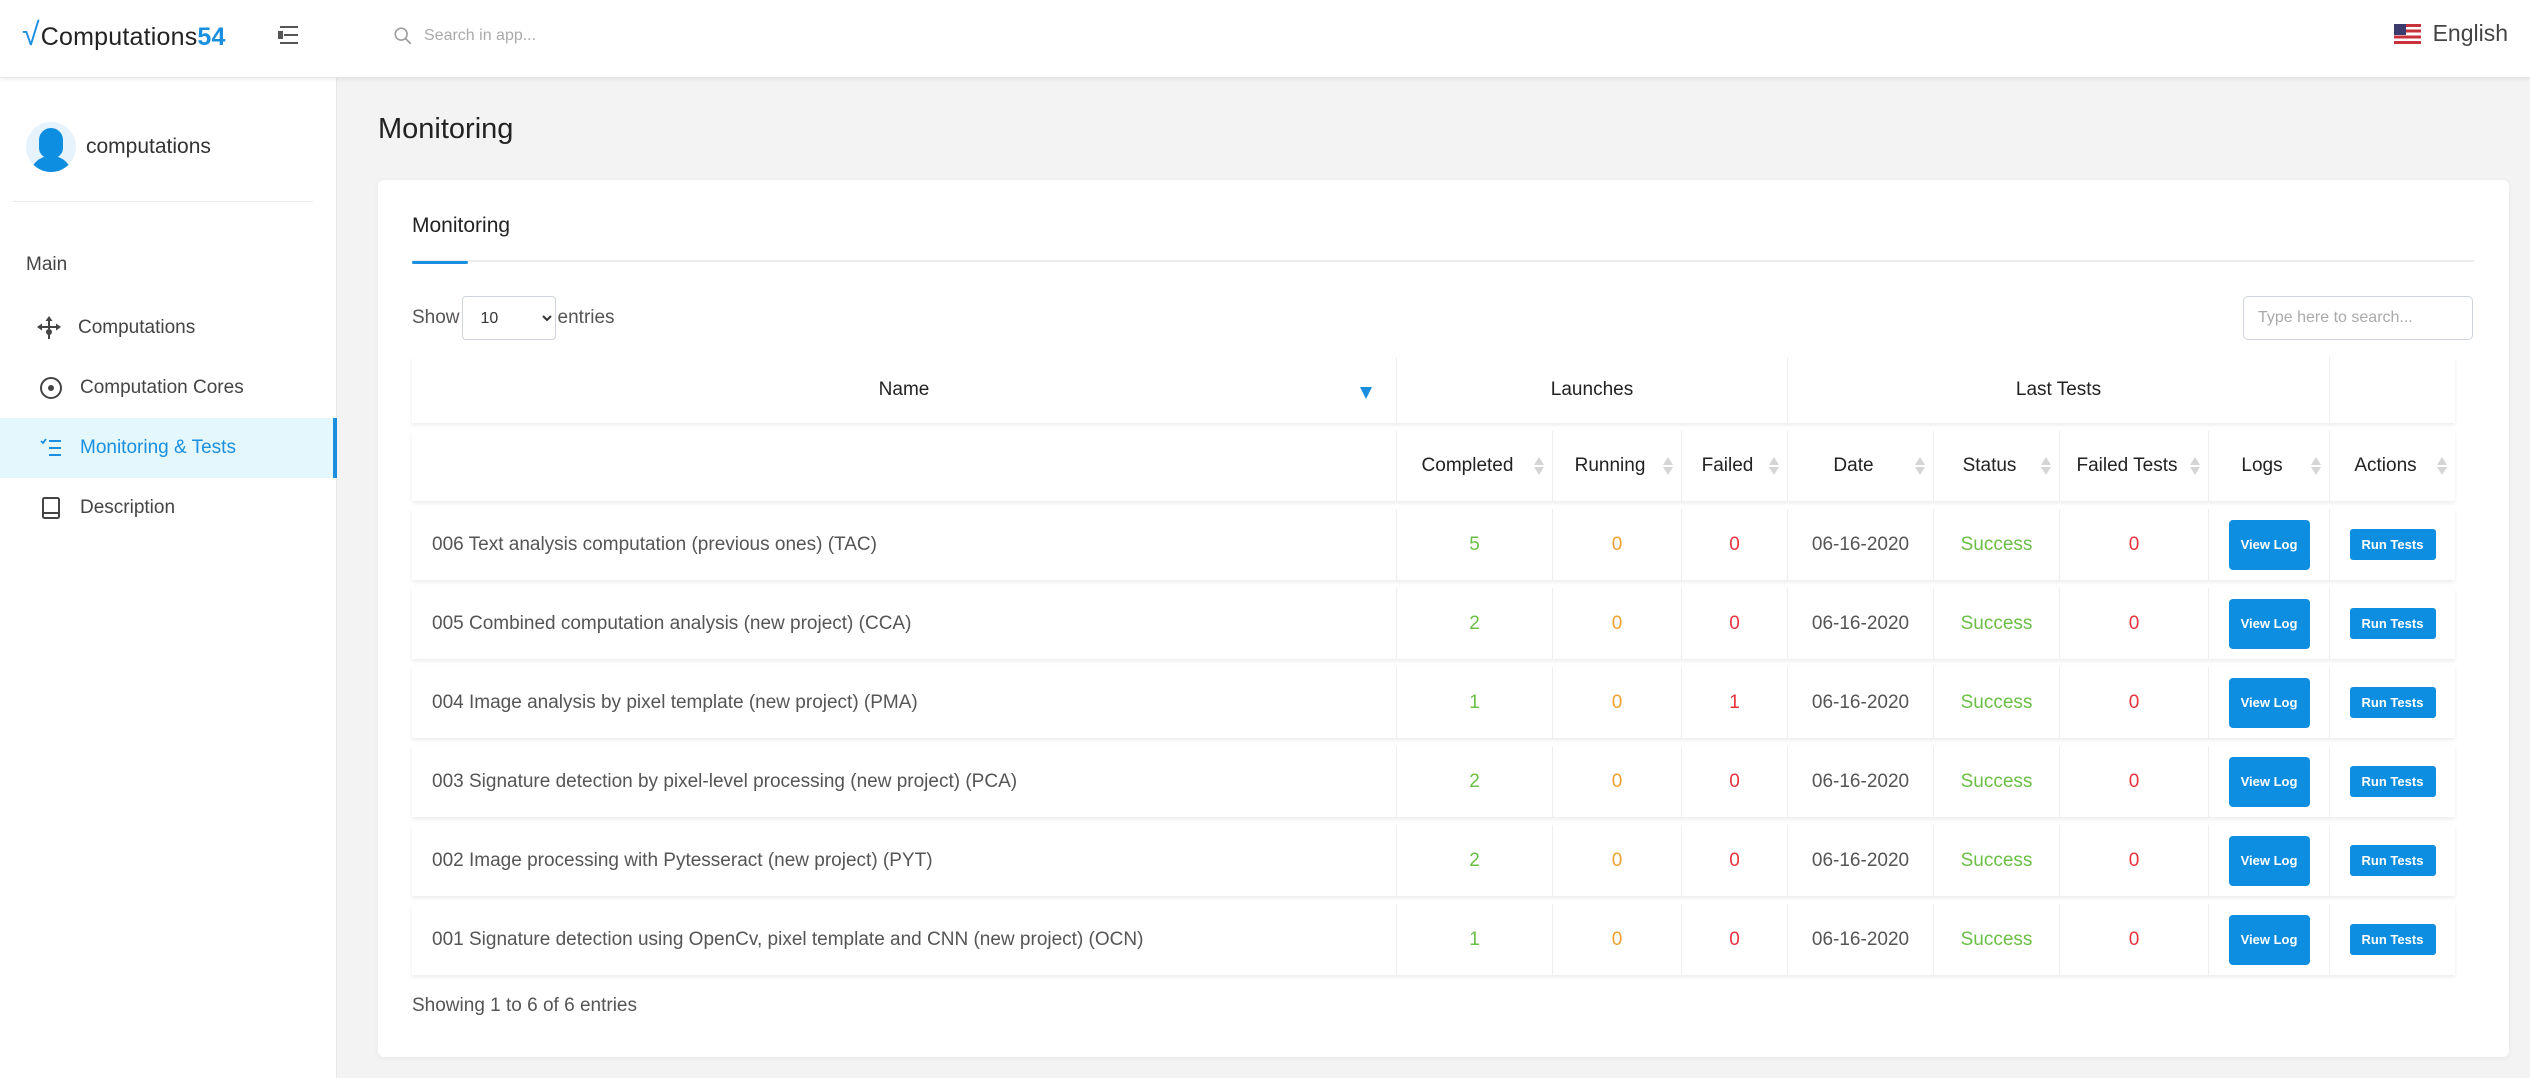  What do you see at coordinates (403, 36) in the screenshot?
I see `search-icon` at bounding box center [403, 36].